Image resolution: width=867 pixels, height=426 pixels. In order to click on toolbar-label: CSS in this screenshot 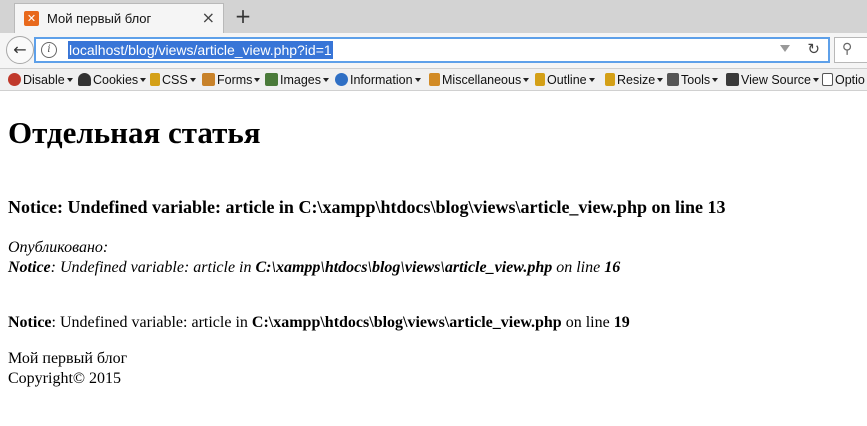, I will do `click(175, 80)`.